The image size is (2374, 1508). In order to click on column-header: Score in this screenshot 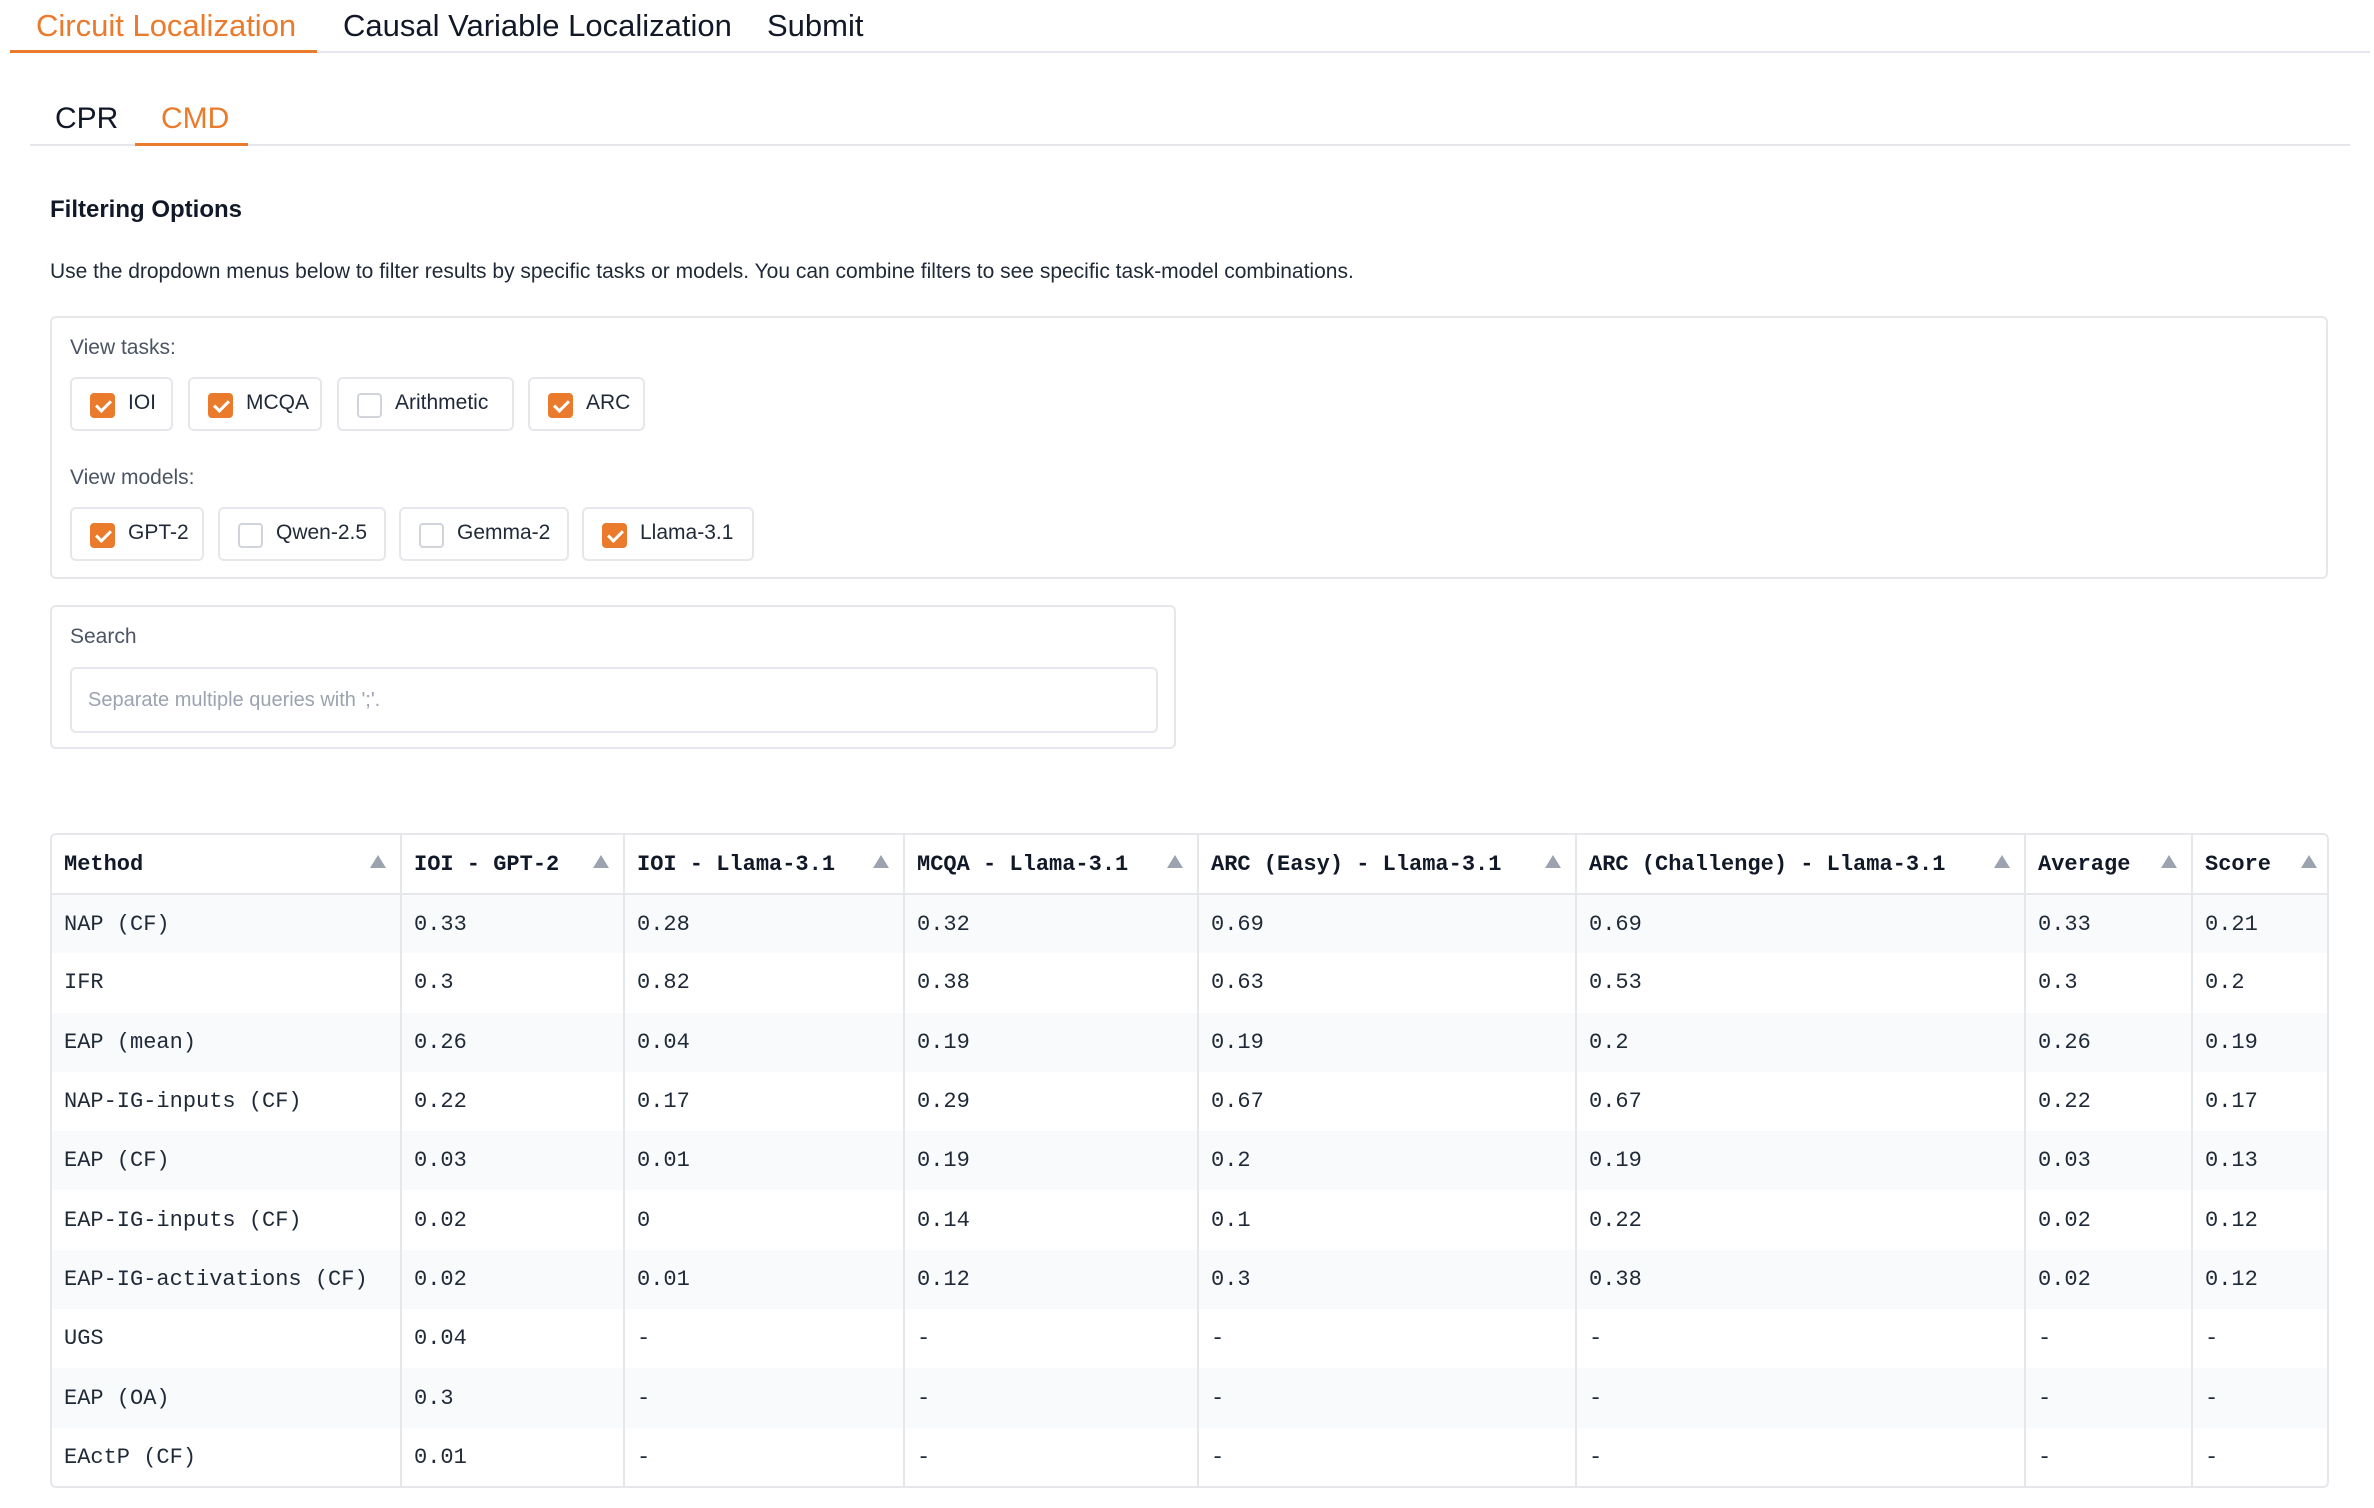, I will do `click(2259, 865)`.